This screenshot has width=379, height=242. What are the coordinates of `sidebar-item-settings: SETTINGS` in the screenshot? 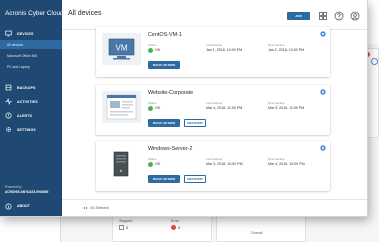 It's located at (31, 130).